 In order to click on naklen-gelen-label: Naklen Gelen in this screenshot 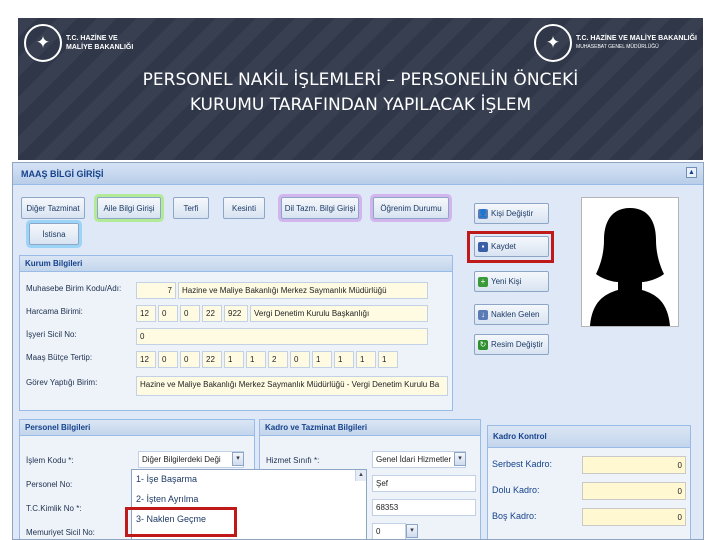, I will do `click(515, 314)`.